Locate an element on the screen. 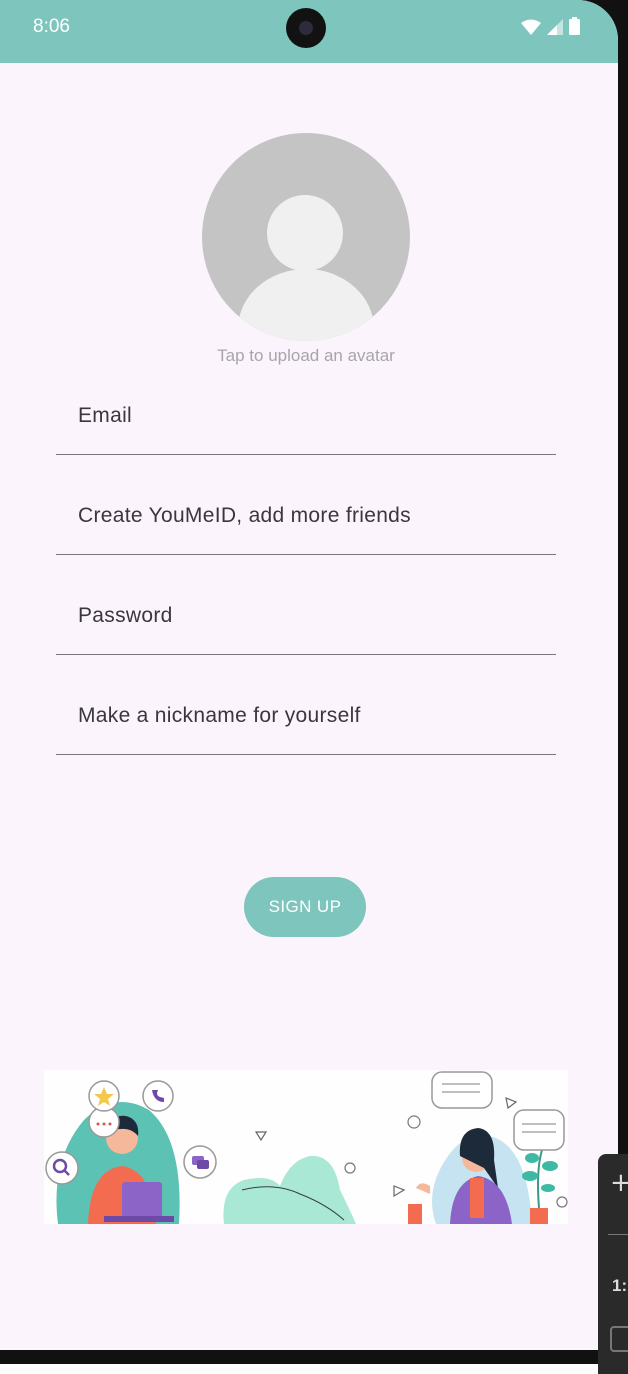 The height and width of the screenshot is (1374, 628). email-field-container is located at coordinates (306, 416).